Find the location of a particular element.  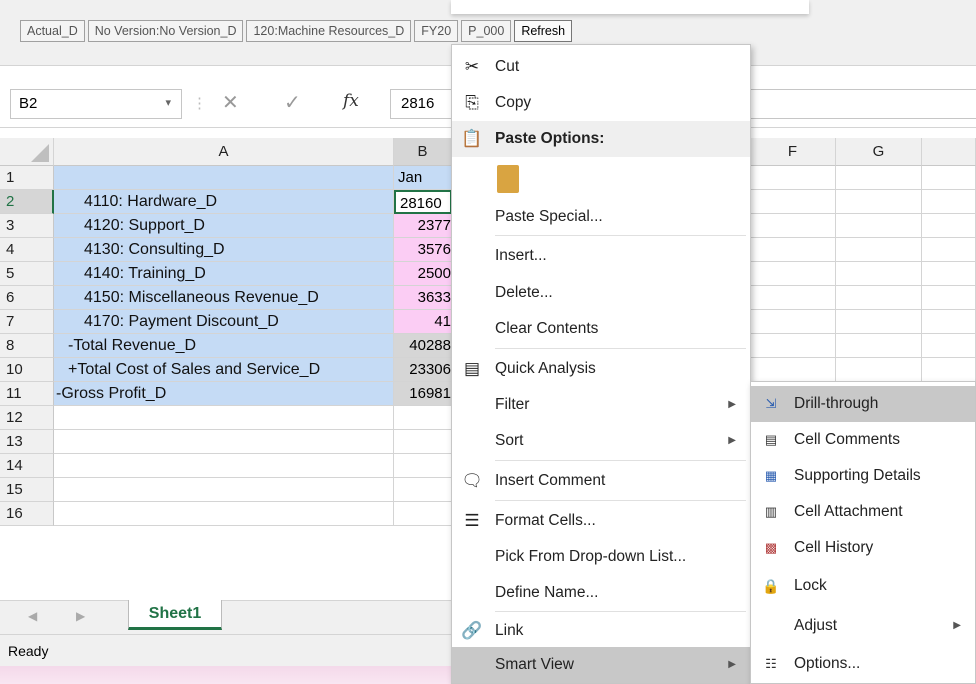

sheet-tab: Sheet1 is located at coordinates (175, 615).